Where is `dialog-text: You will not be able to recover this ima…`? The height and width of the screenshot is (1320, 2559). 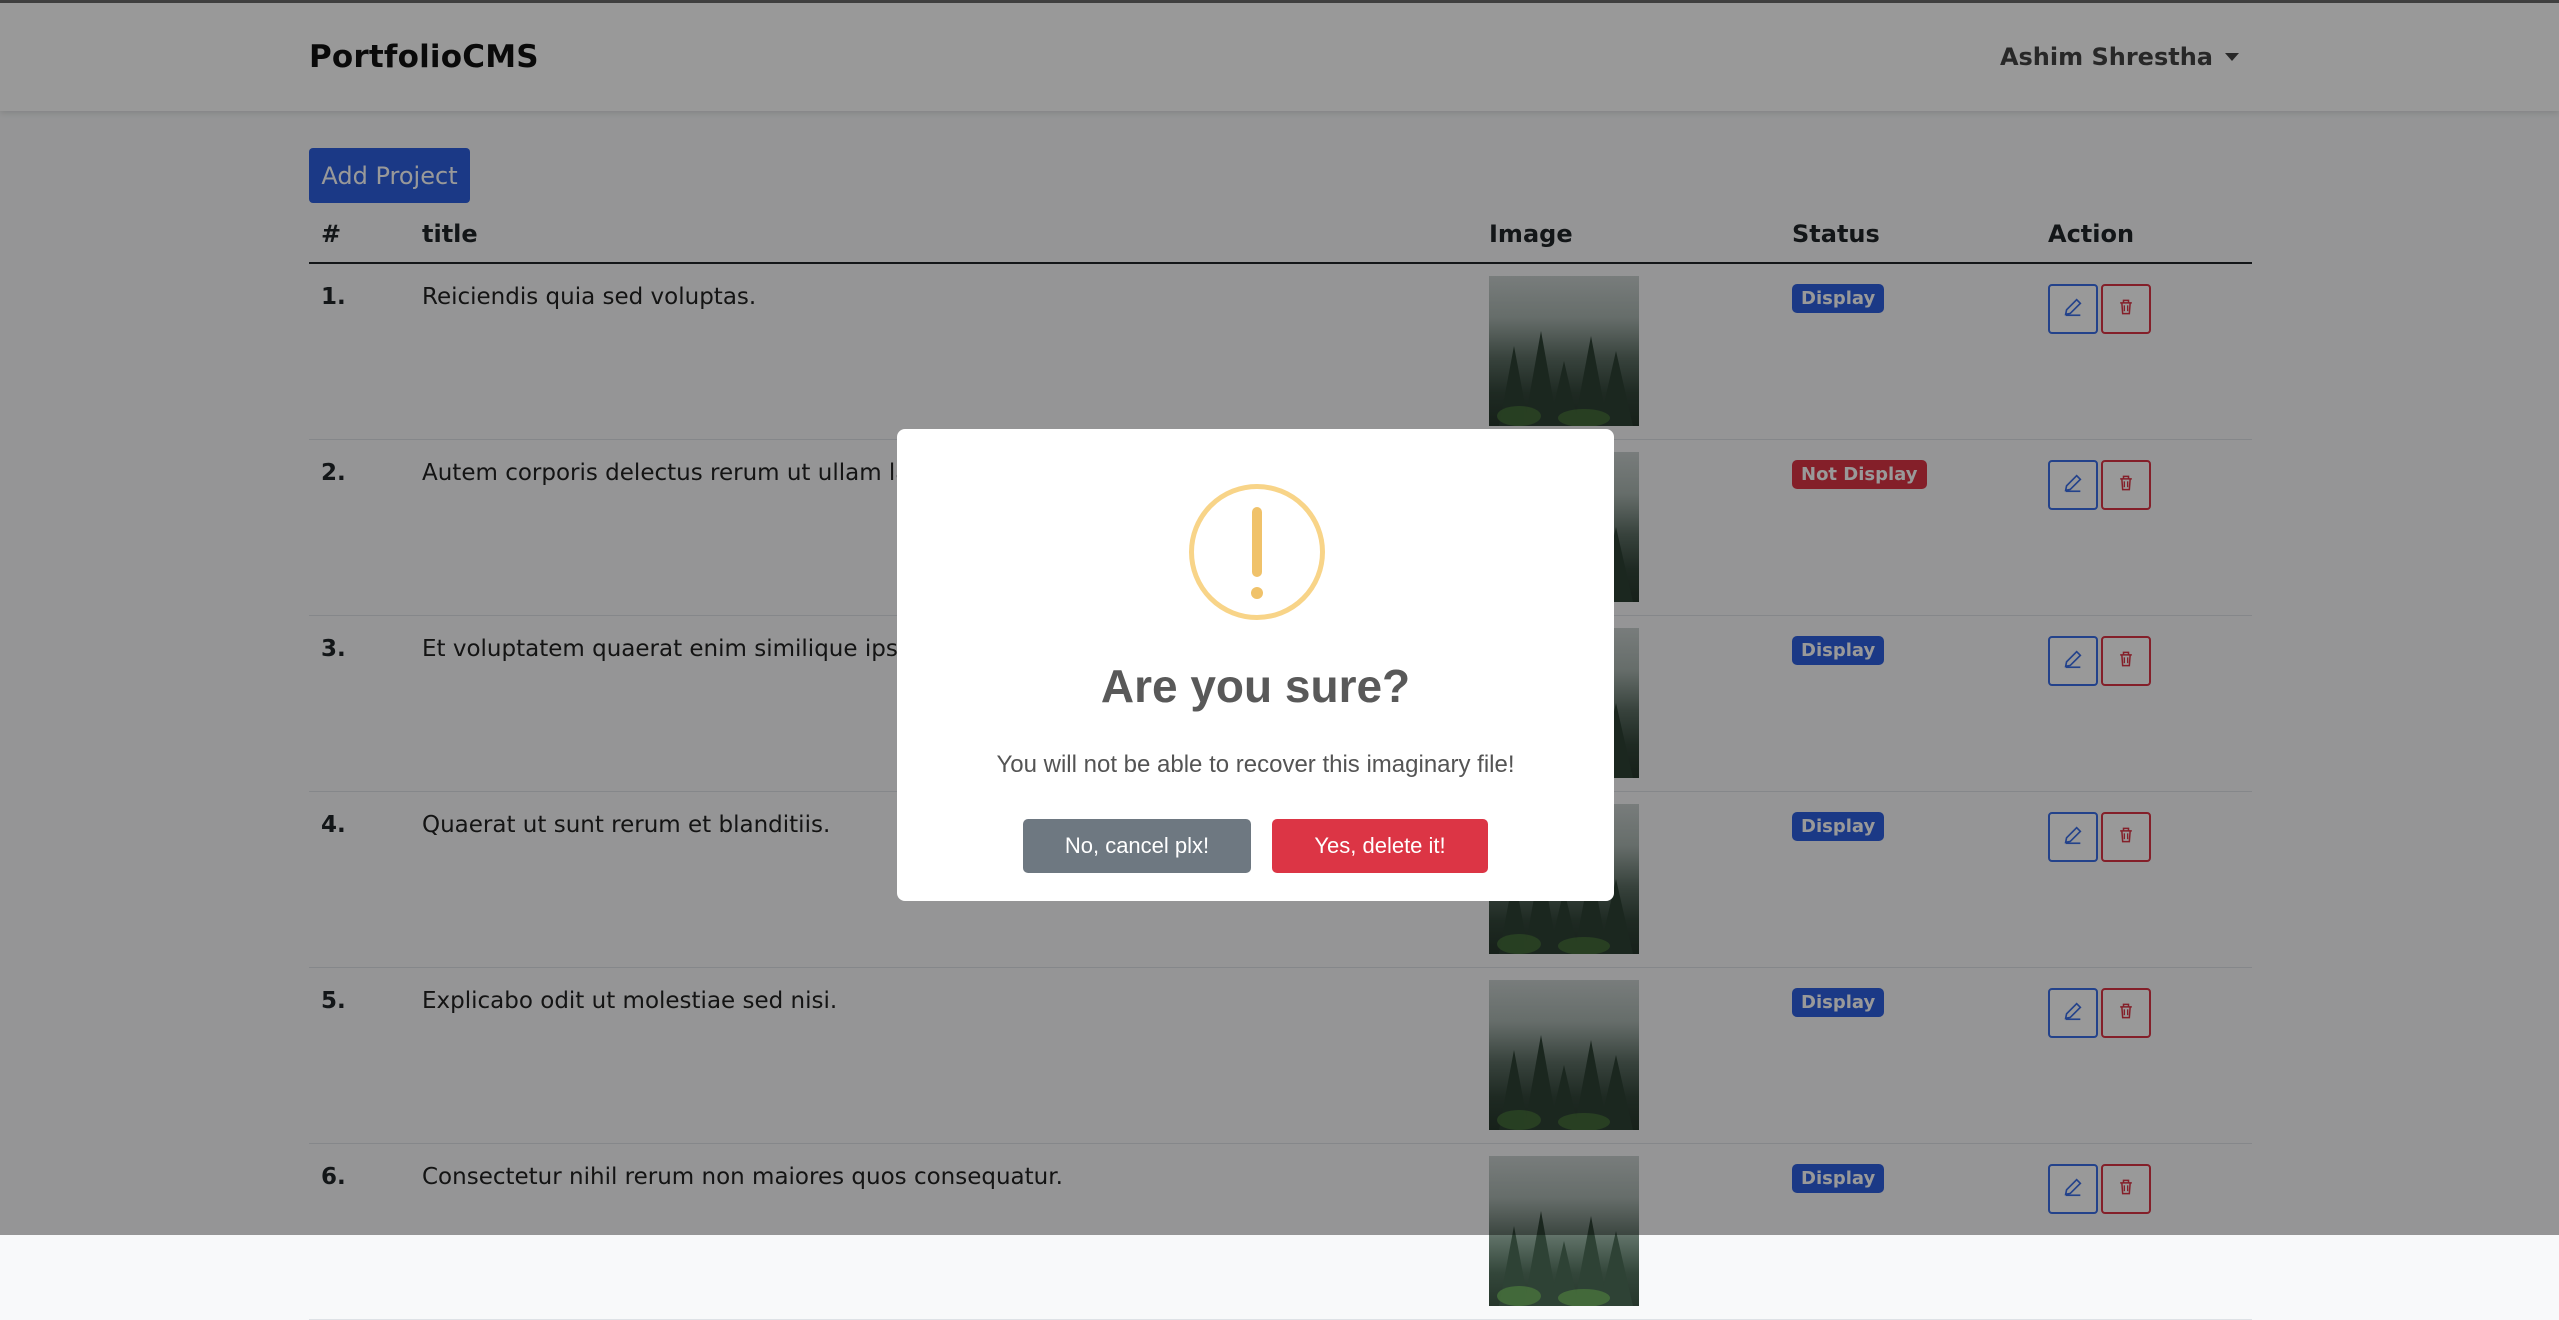
dialog-text: You will not be able to recover this ima… is located at coordinates (1255, 764).